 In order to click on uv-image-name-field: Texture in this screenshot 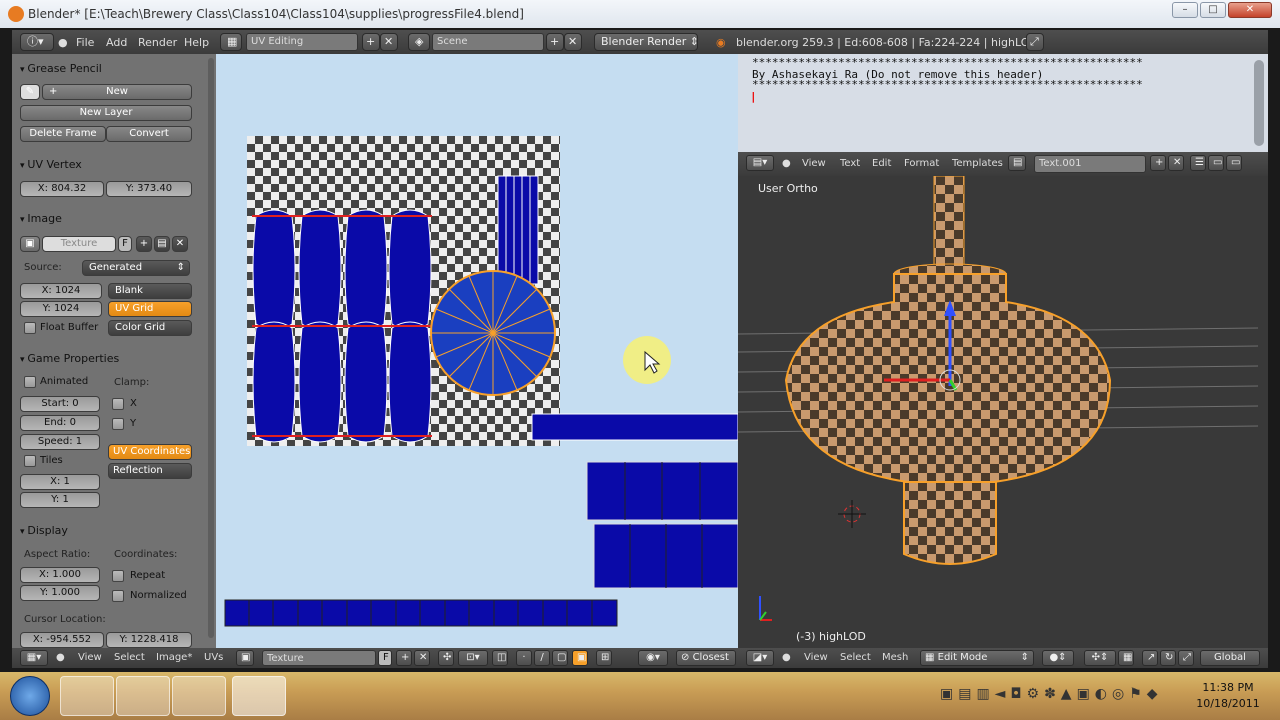, I will do `click(319, 658)`.